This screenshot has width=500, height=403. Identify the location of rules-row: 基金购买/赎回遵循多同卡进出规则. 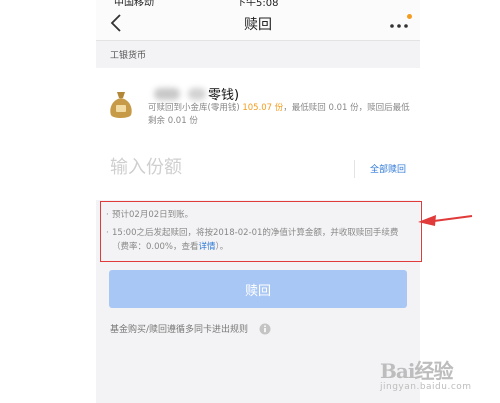
(190, 327).